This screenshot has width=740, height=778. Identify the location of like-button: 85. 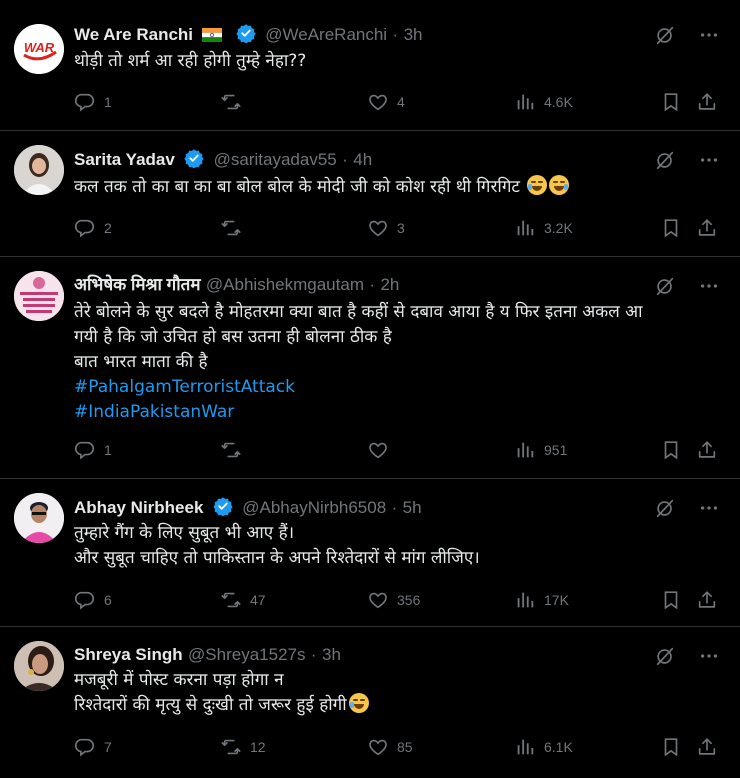
(390, 747).